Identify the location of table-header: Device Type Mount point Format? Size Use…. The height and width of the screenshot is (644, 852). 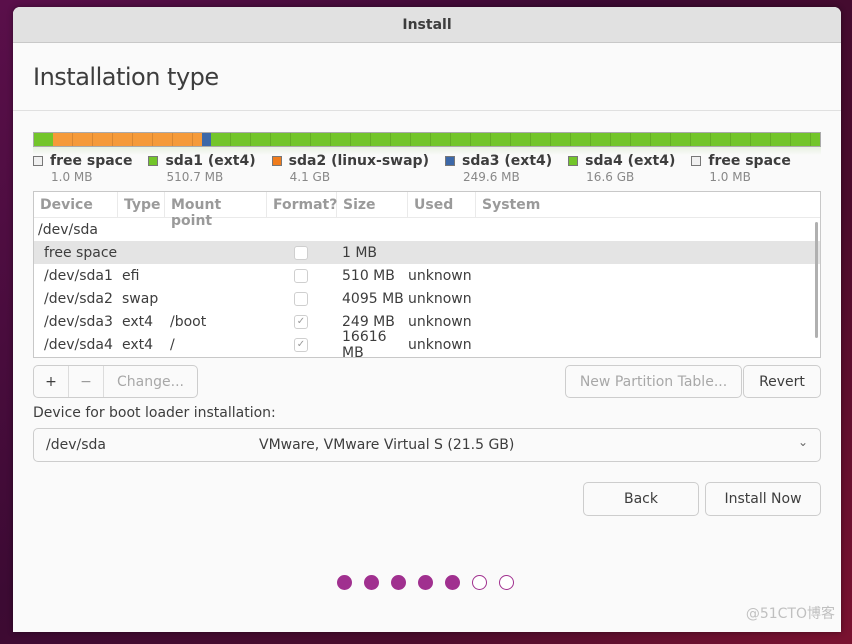
(427, 210).